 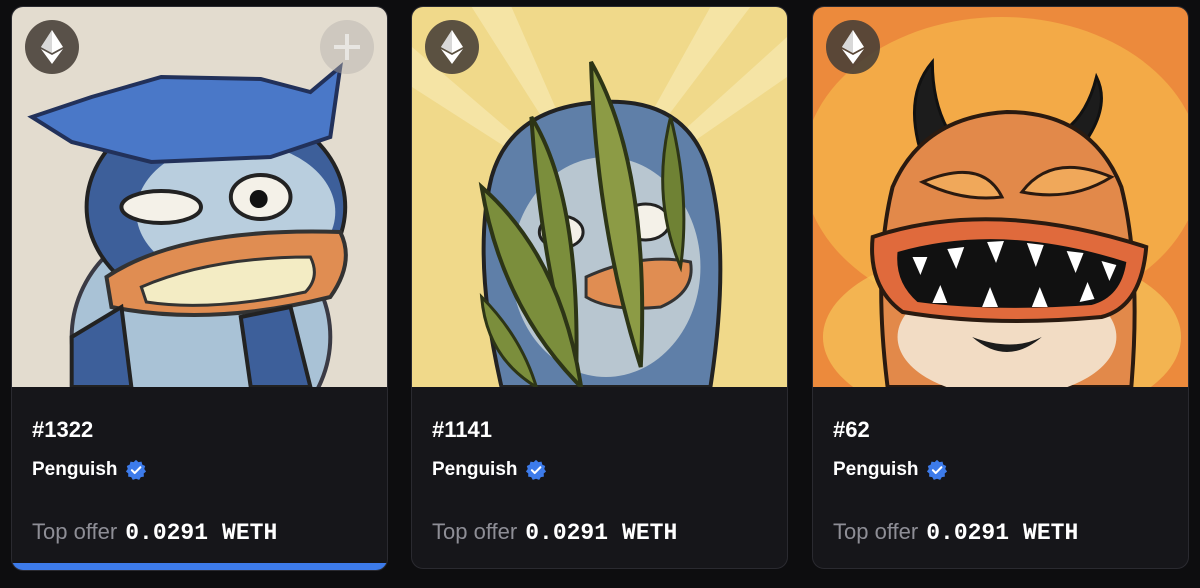 I want to click on card-info: #62 Penguish Top offer 0.0291 WETH, so click(x=1000, y=477).